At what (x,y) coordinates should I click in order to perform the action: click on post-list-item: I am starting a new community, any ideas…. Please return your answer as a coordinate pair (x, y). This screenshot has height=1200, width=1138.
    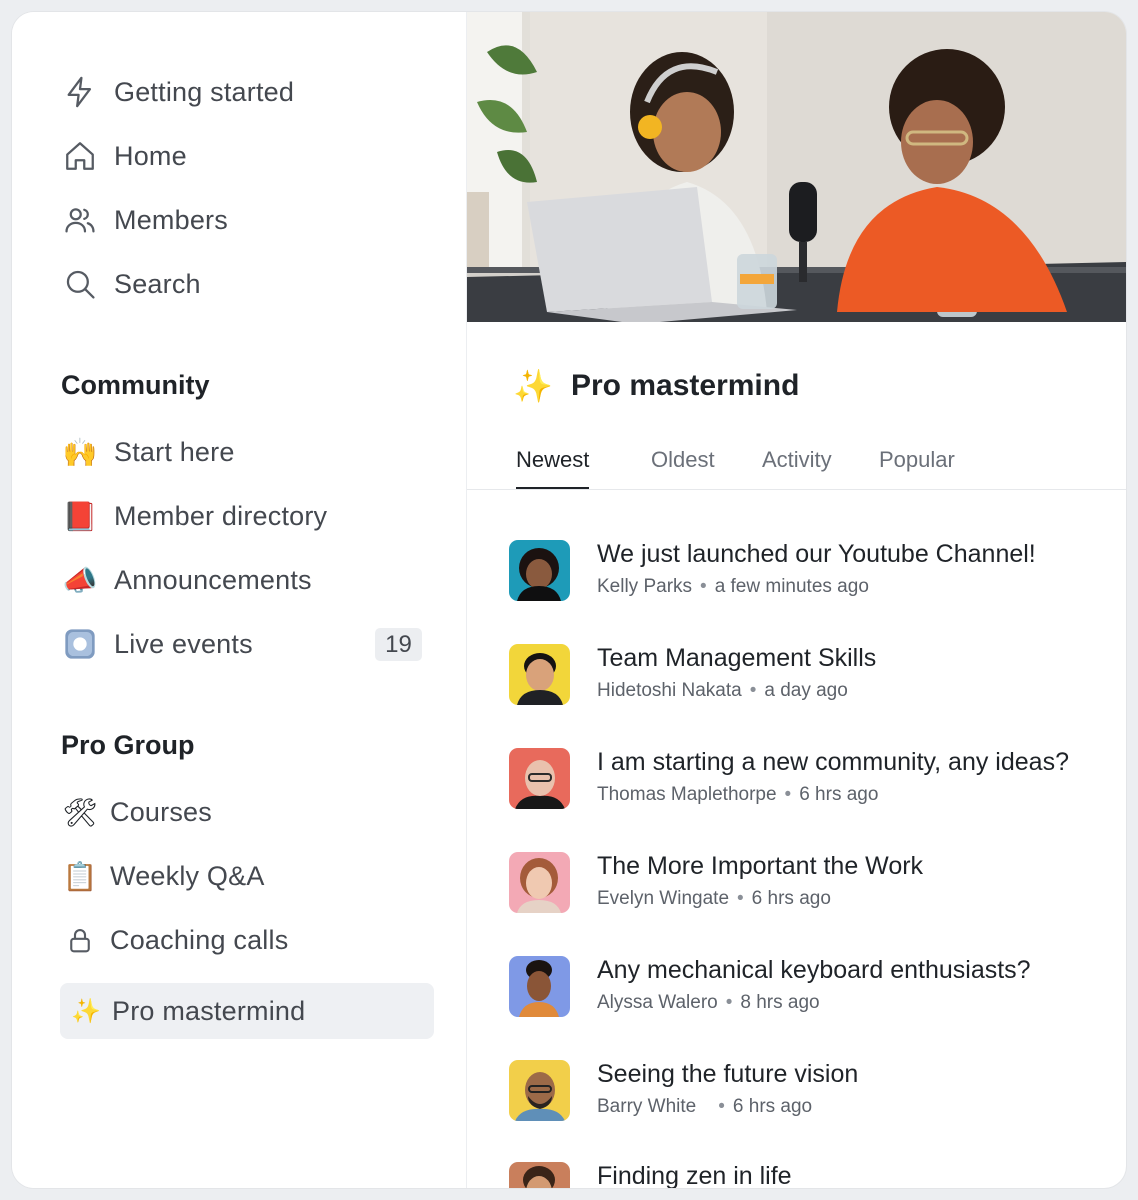
    Looking at the image, I should click on (809, 783).